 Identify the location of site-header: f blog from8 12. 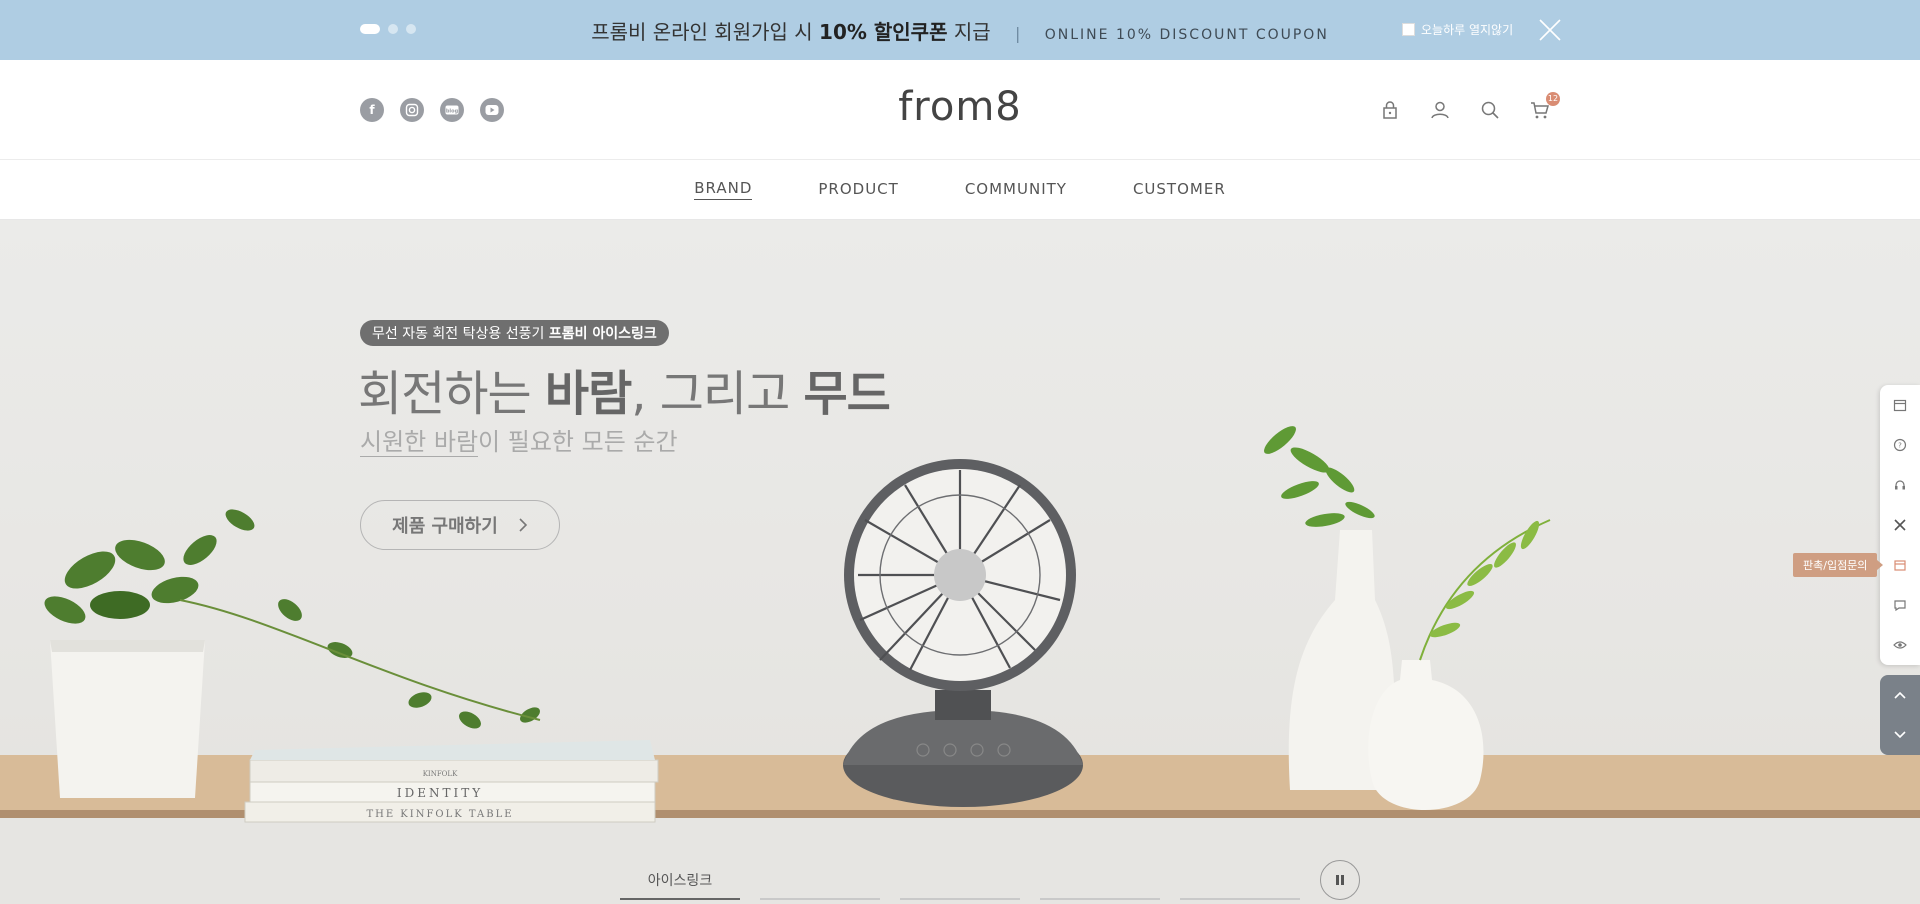
(960, 110).